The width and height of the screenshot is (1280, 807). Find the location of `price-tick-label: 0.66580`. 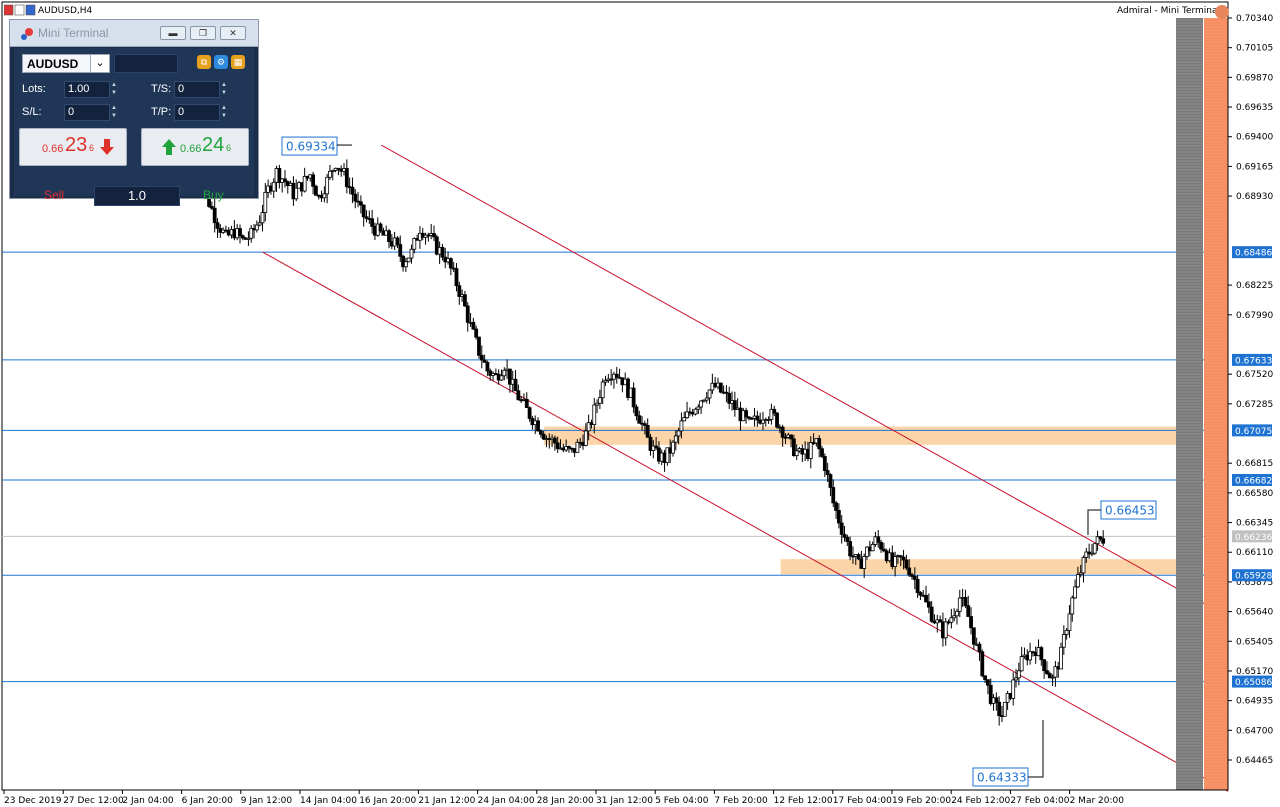

price-tick-label: 0.66580 is located at coordinates (1254, 494).